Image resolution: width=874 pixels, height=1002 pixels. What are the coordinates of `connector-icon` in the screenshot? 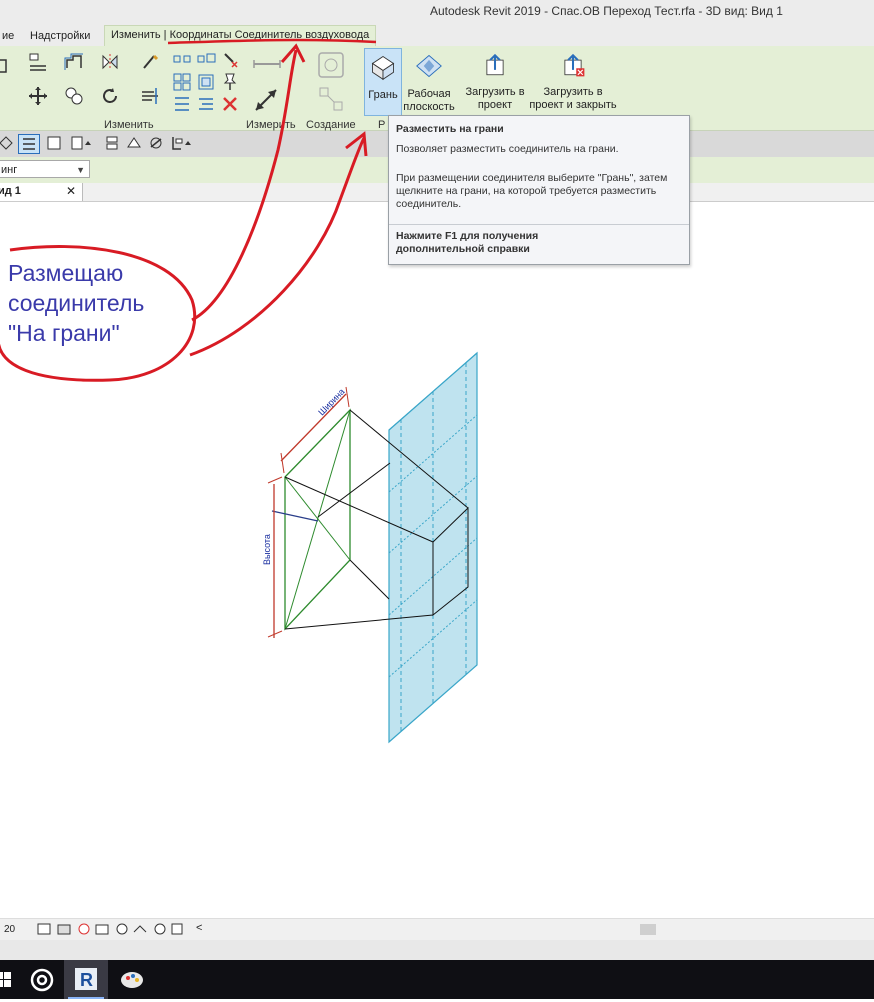 It's located at (112, 143).